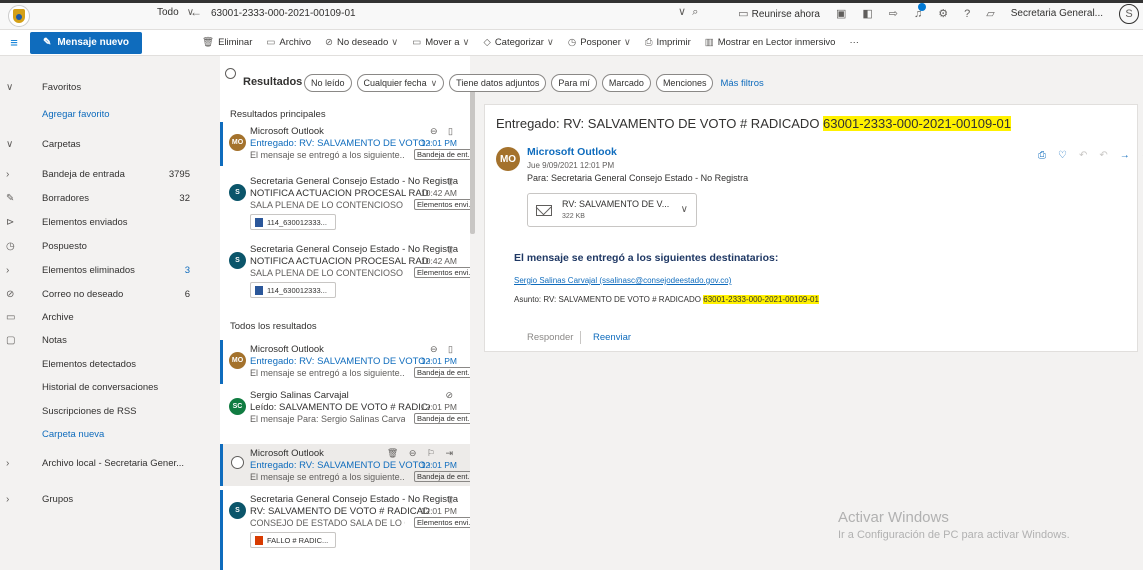  I want to click on search-scope-dropdown: Todo ∨, so click(175, 12).